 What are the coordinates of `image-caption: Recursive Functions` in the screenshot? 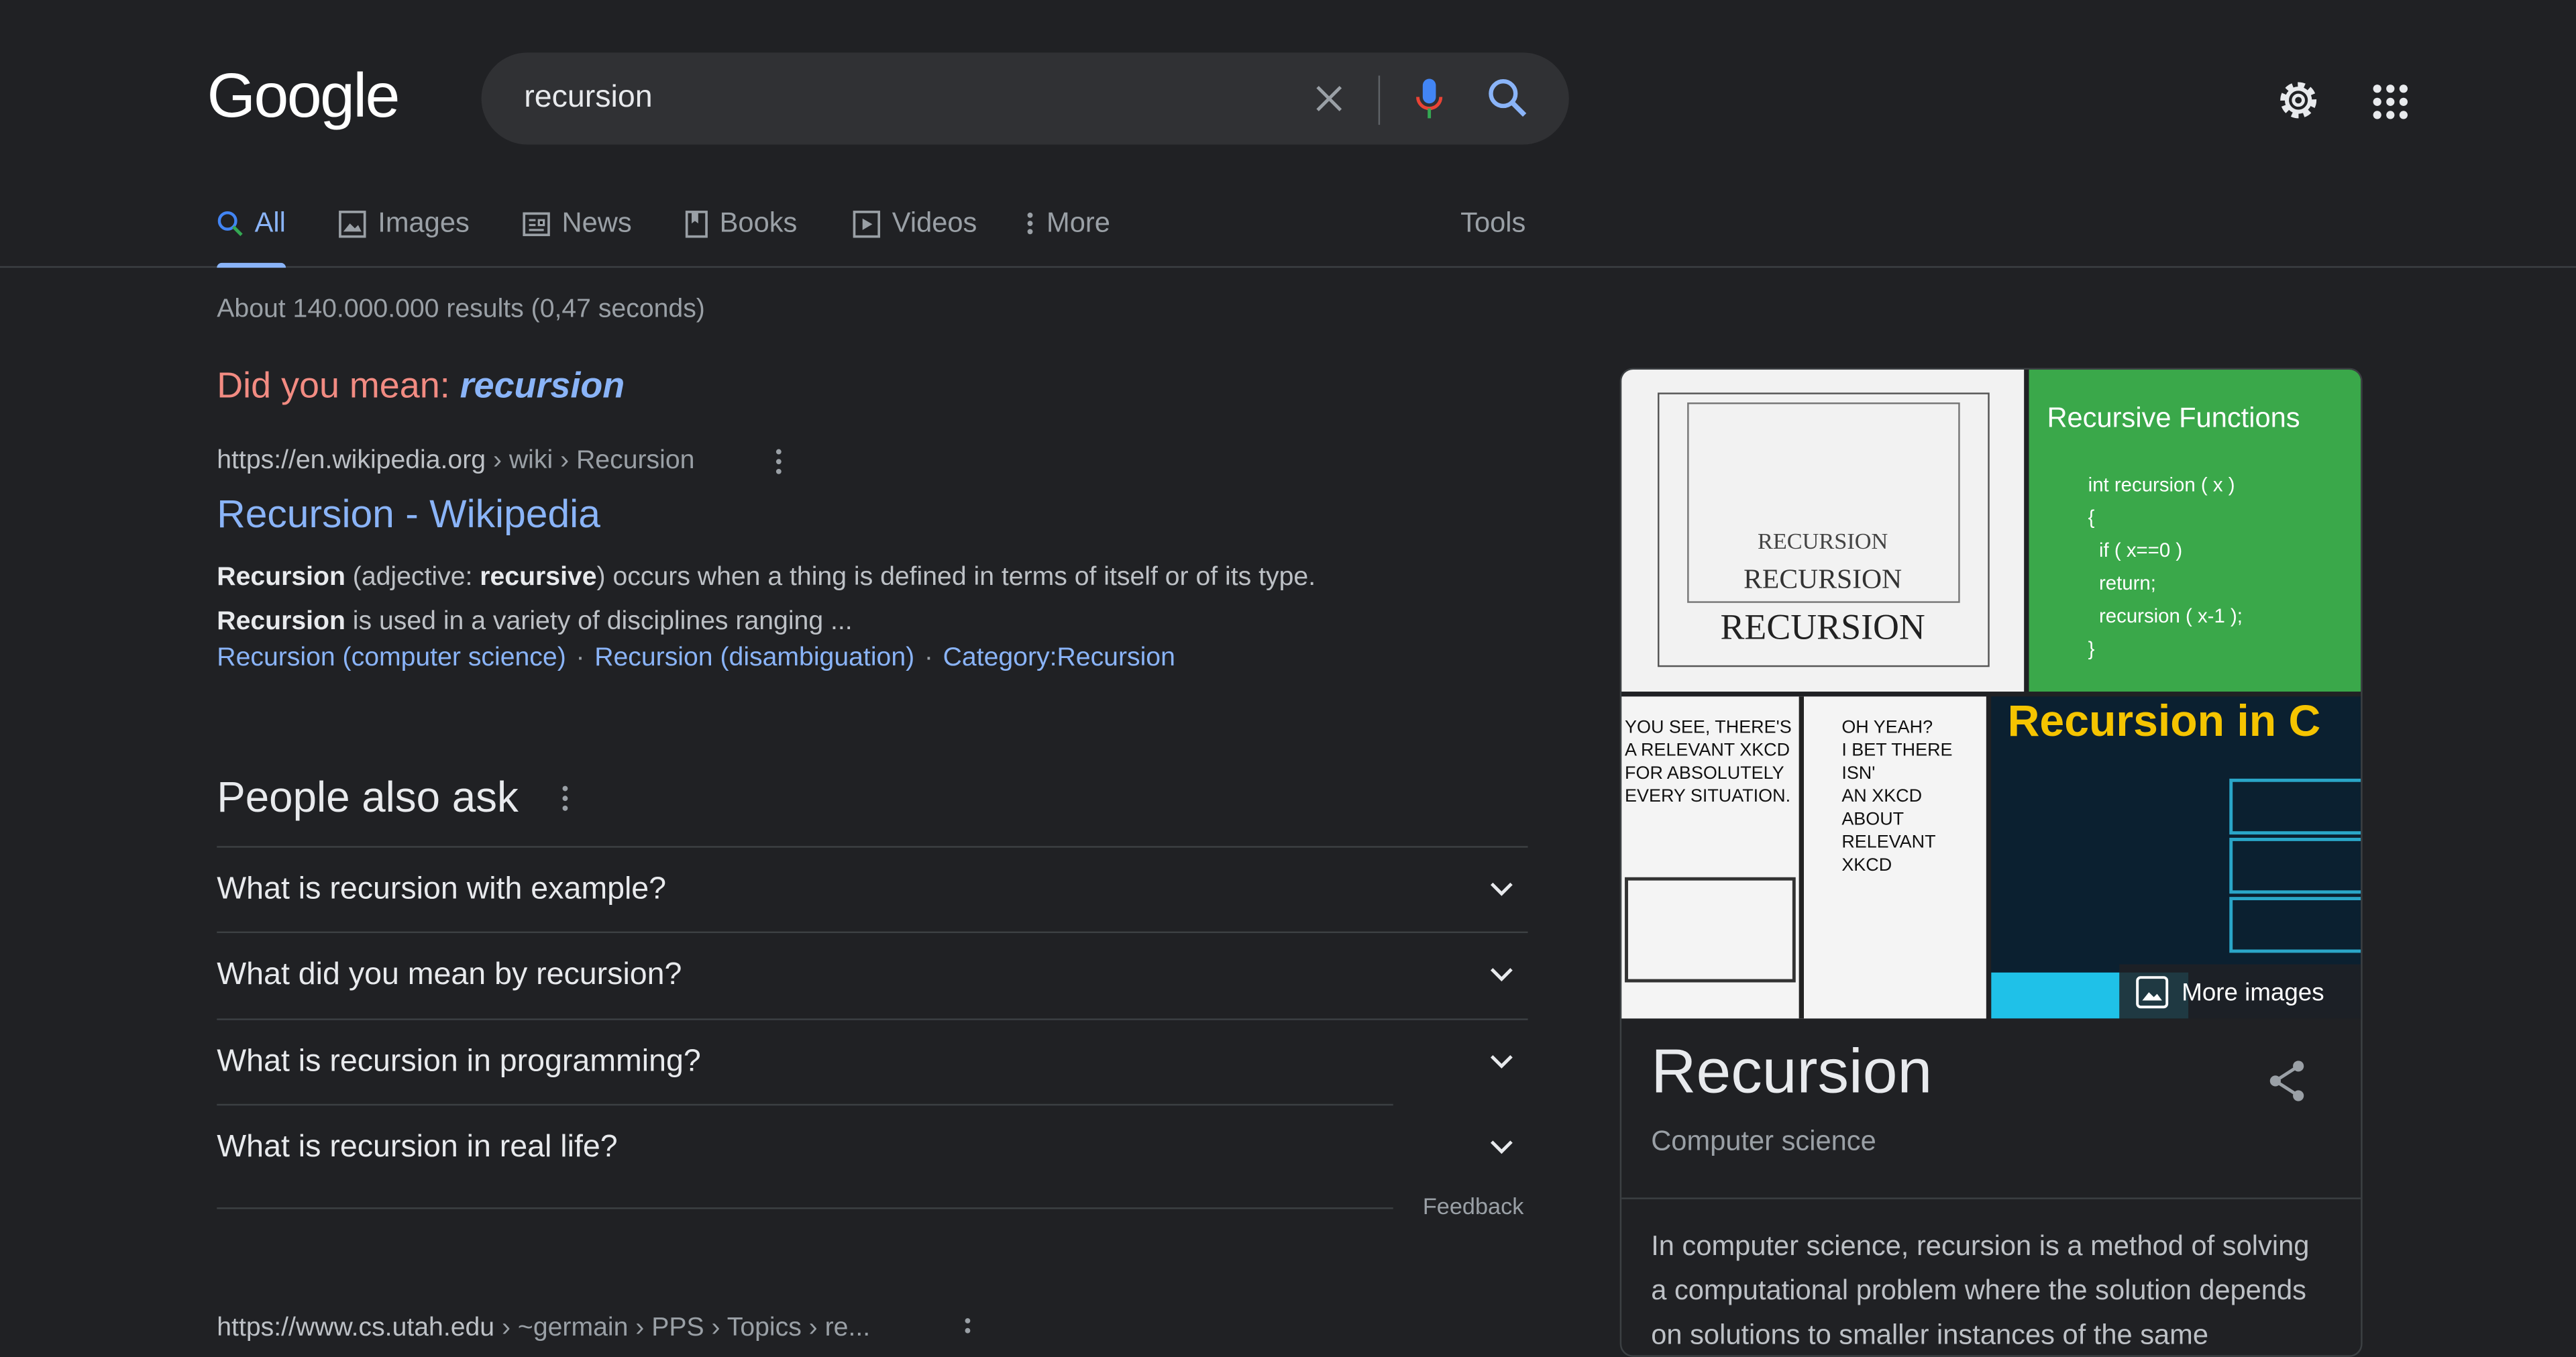 It's located at (2173, 418).